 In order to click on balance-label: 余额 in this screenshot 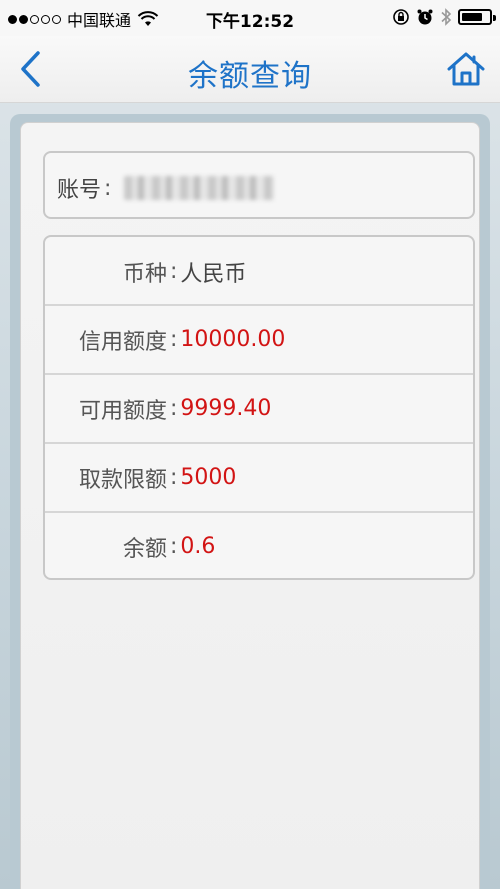, I will do `click(144, 549)`.